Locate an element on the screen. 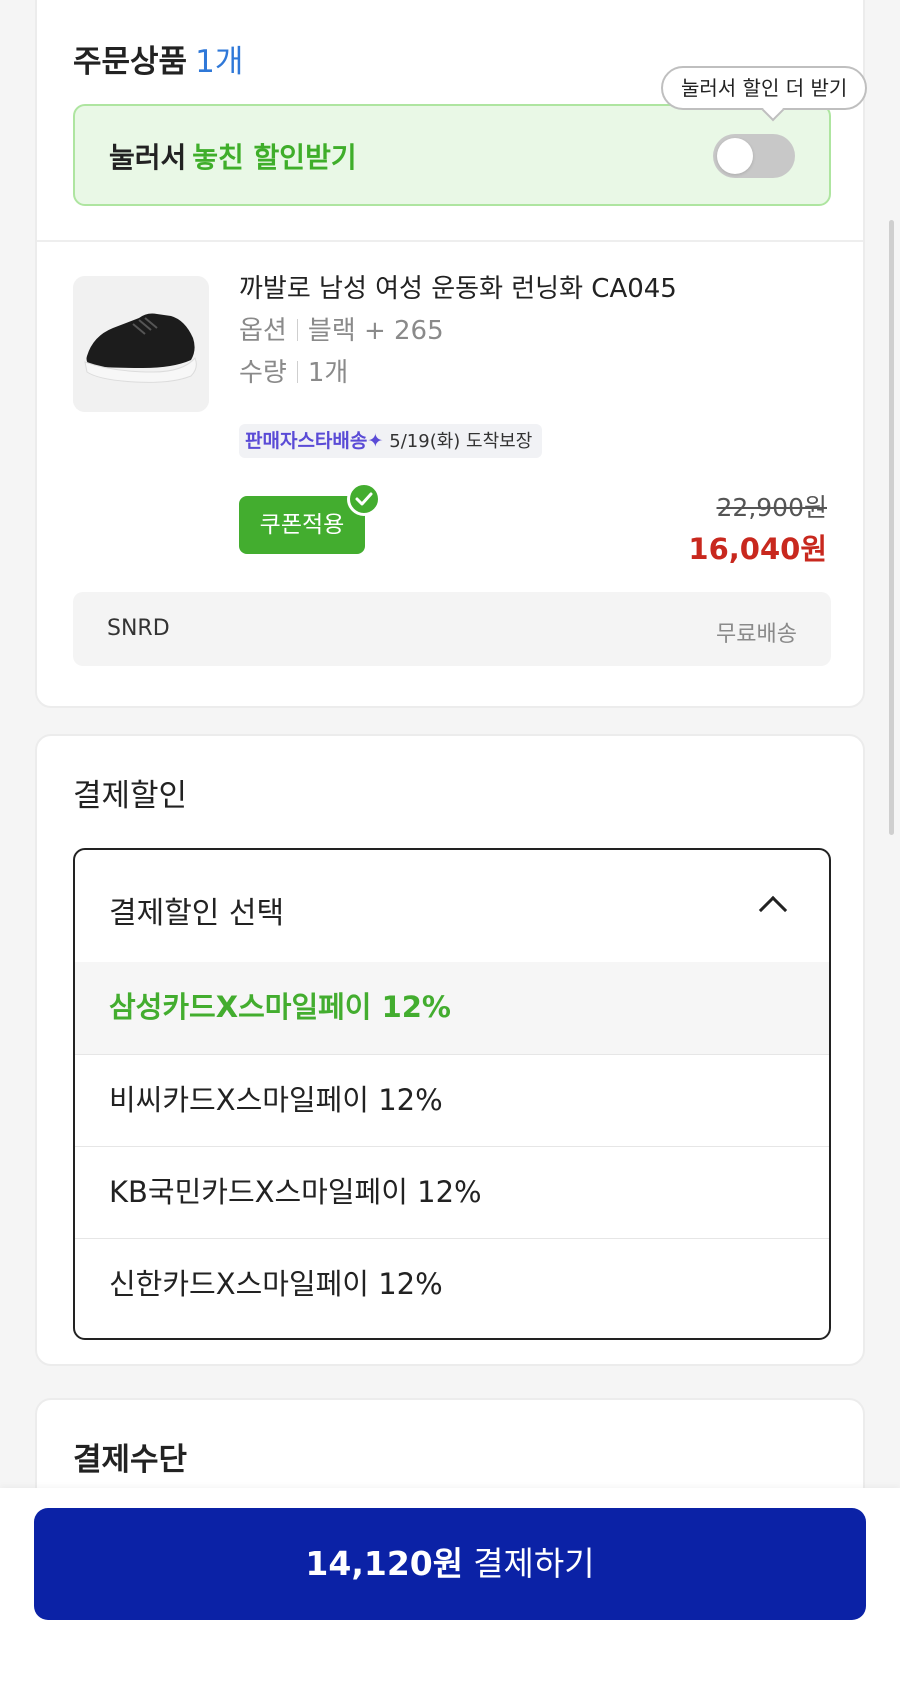 This screenshot has height=1708, width=900. section-divider is located at coordinates (450, 241).